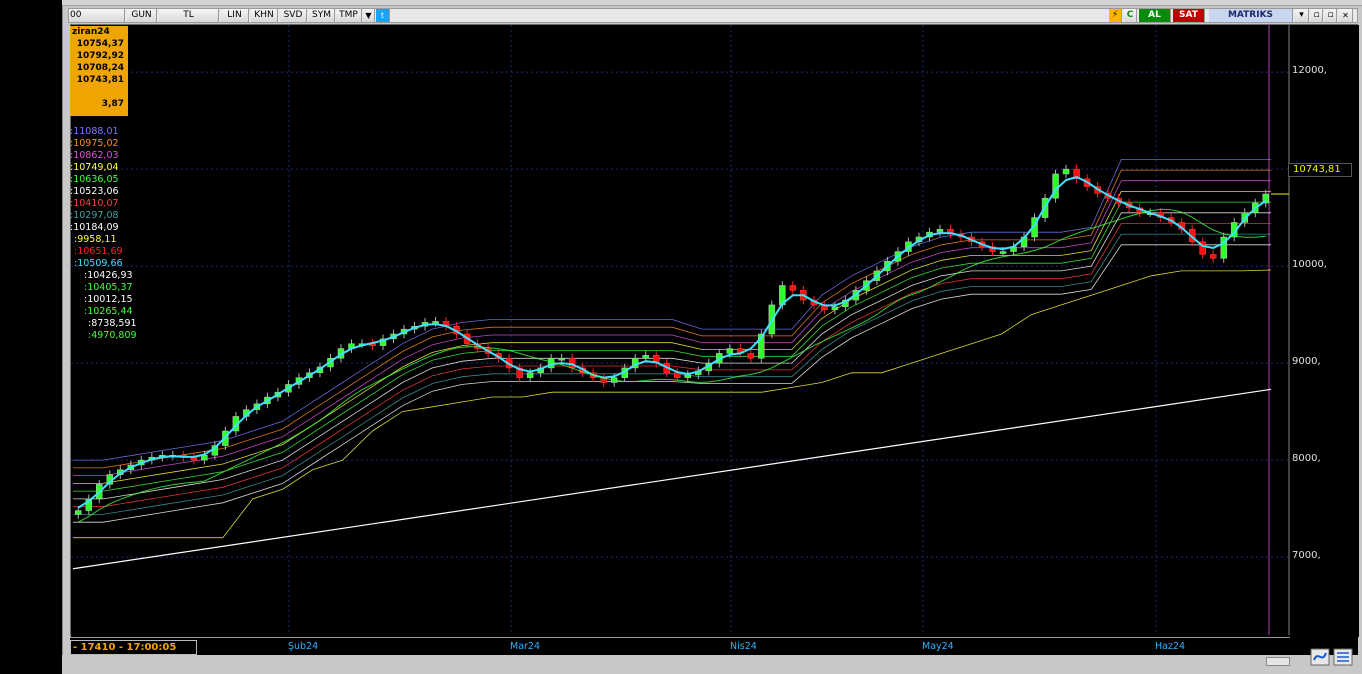  What do you see at coordinates (1346, 15) in the screenshot?
I see `close-icon: ✕` at bounding box center [1346, 15].